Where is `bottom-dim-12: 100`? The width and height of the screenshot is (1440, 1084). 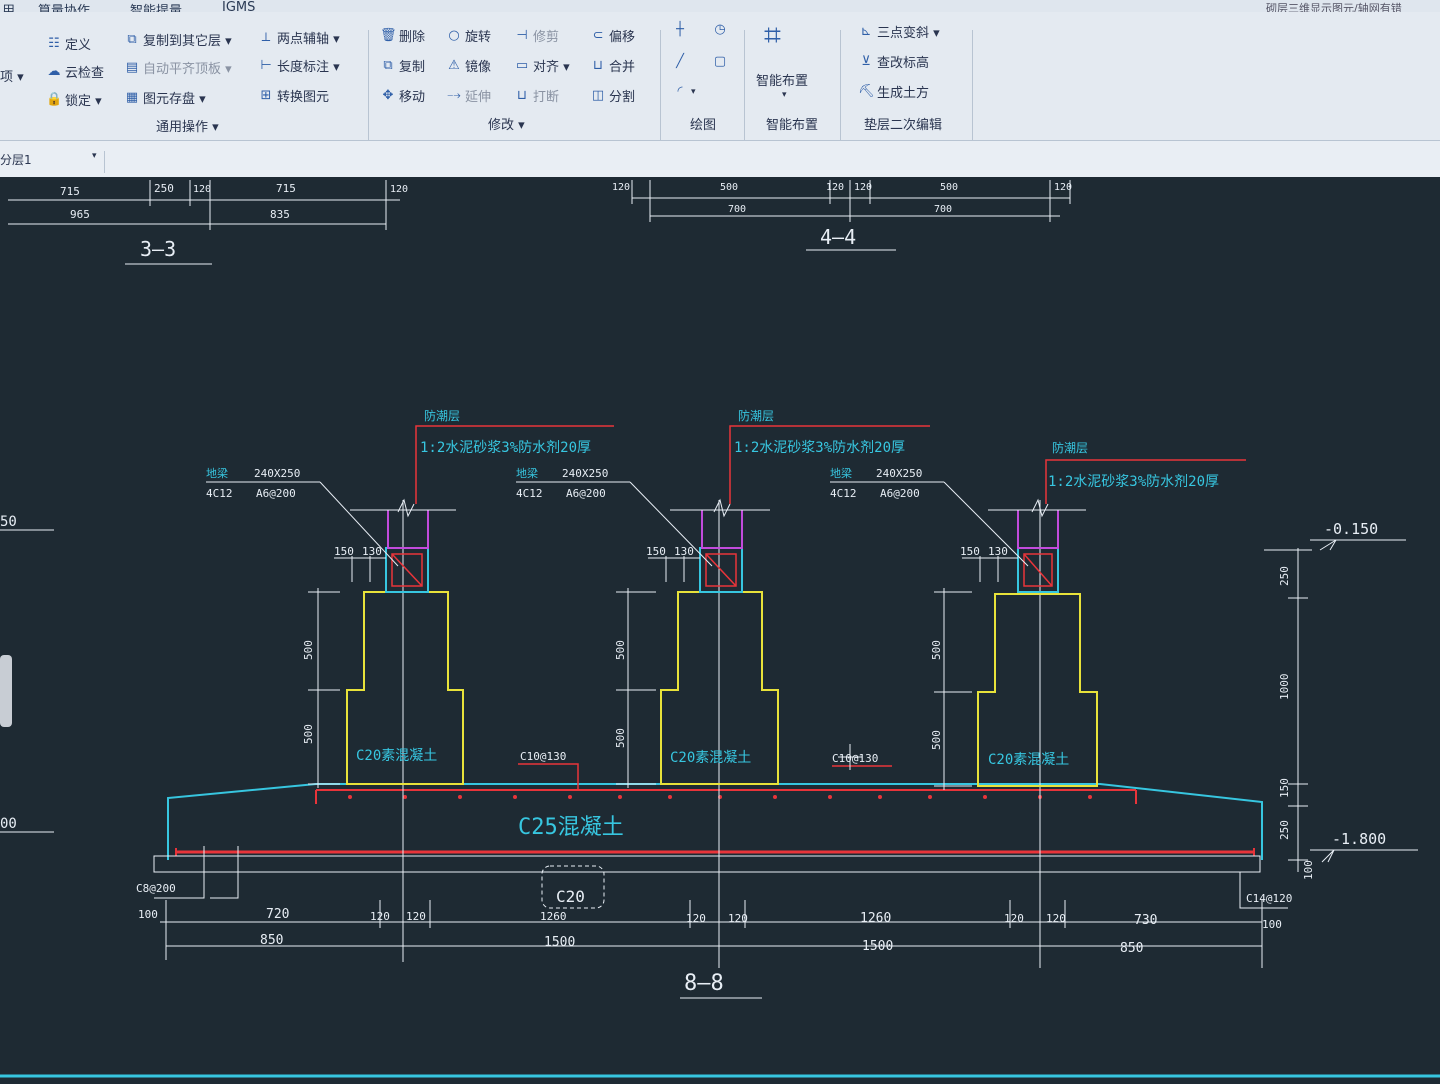
bottom-dim-12: 100 is located at coordinates (1272, 924).